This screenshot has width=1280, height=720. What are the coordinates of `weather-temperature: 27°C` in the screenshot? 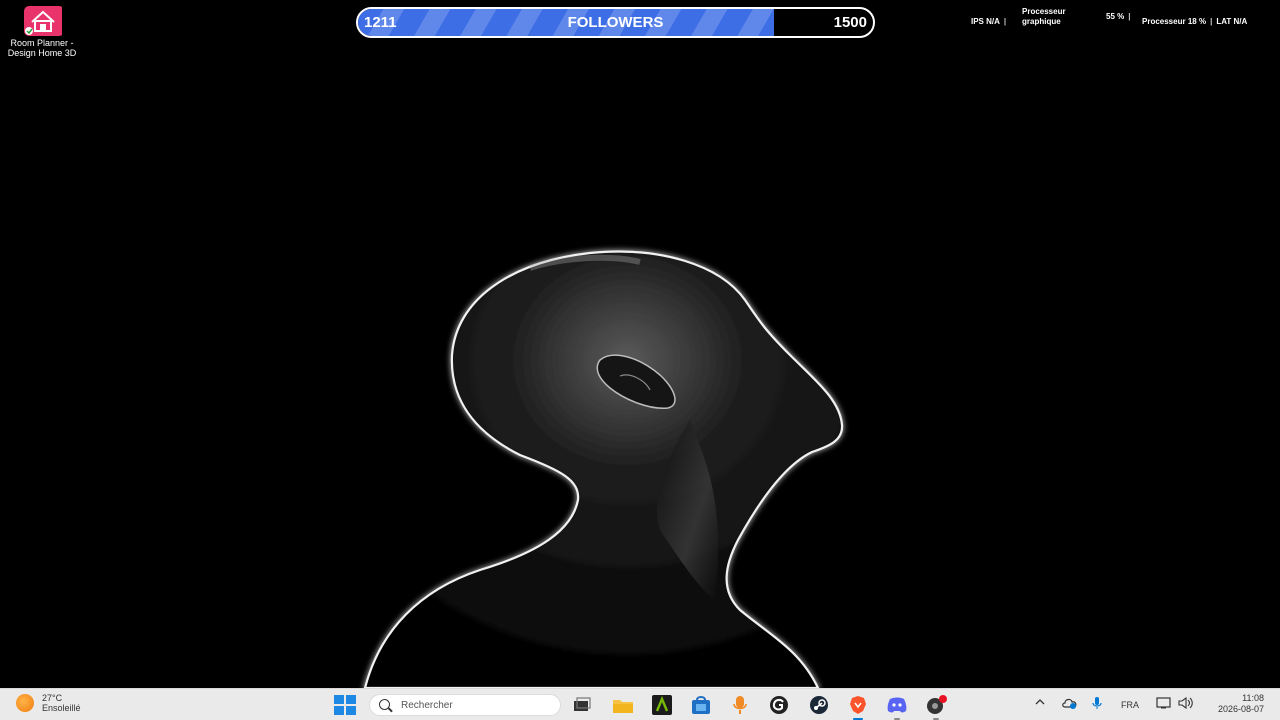 It's located at (52, 698).